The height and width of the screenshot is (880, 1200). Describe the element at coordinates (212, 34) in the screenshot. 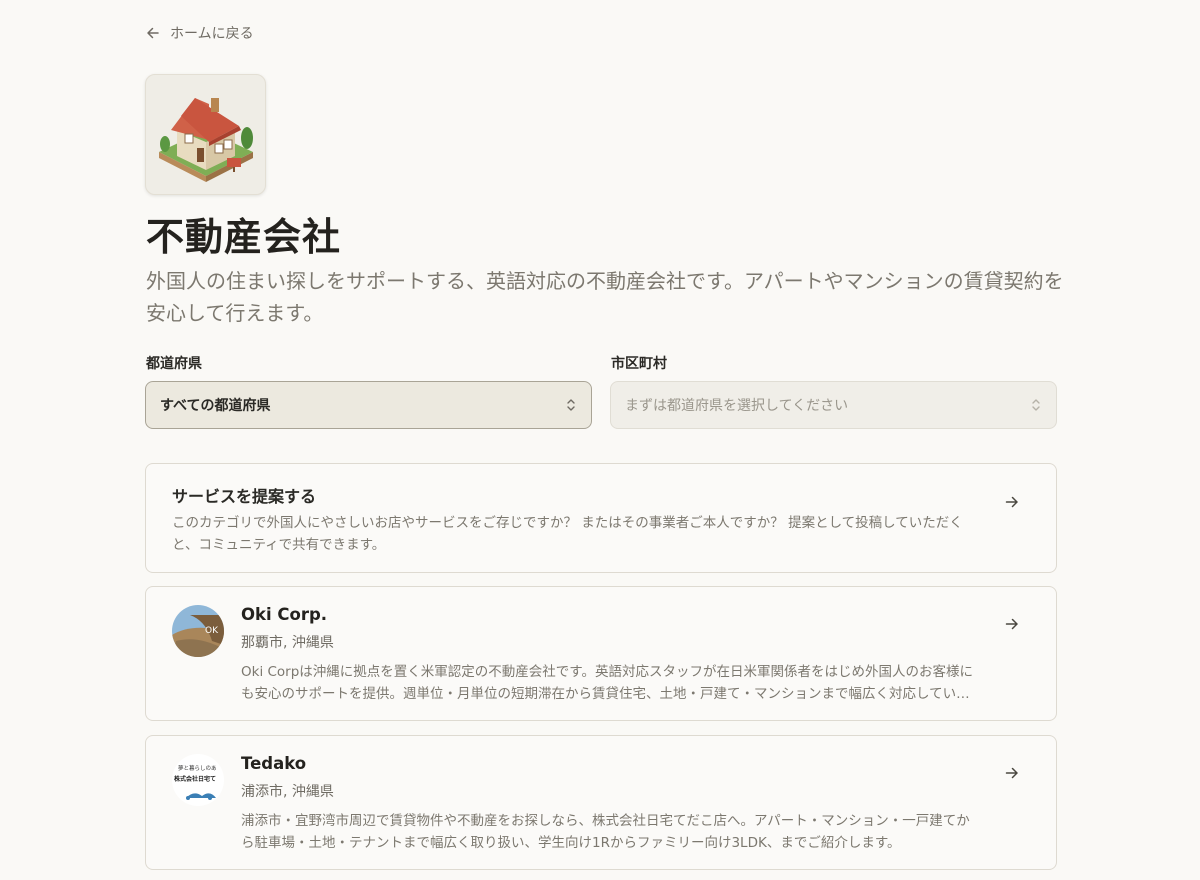

I see `back-link-label: ホームに戻る` at that location.